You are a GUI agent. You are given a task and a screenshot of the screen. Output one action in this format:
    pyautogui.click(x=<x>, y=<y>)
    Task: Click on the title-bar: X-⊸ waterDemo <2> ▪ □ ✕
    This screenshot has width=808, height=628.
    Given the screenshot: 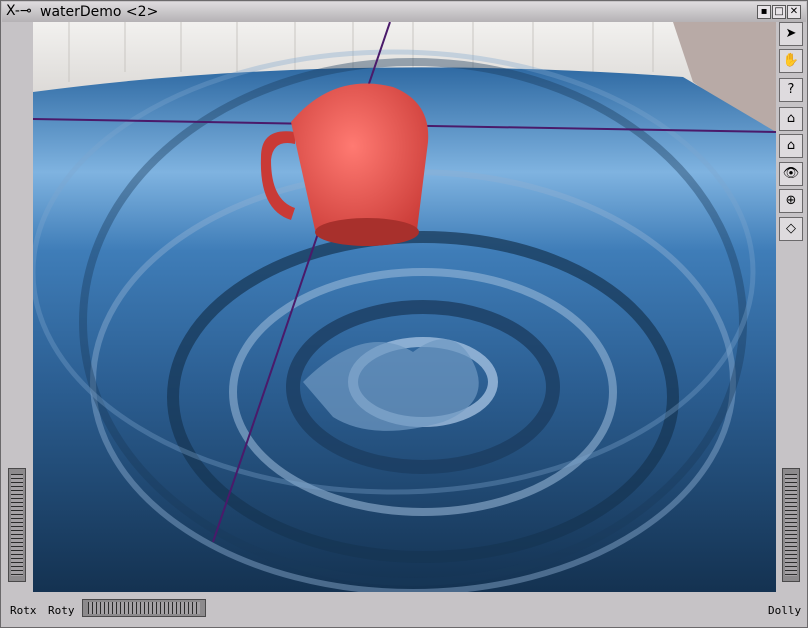 What is the action you would take?
    pyautogui.click(x=404, y=12)
    